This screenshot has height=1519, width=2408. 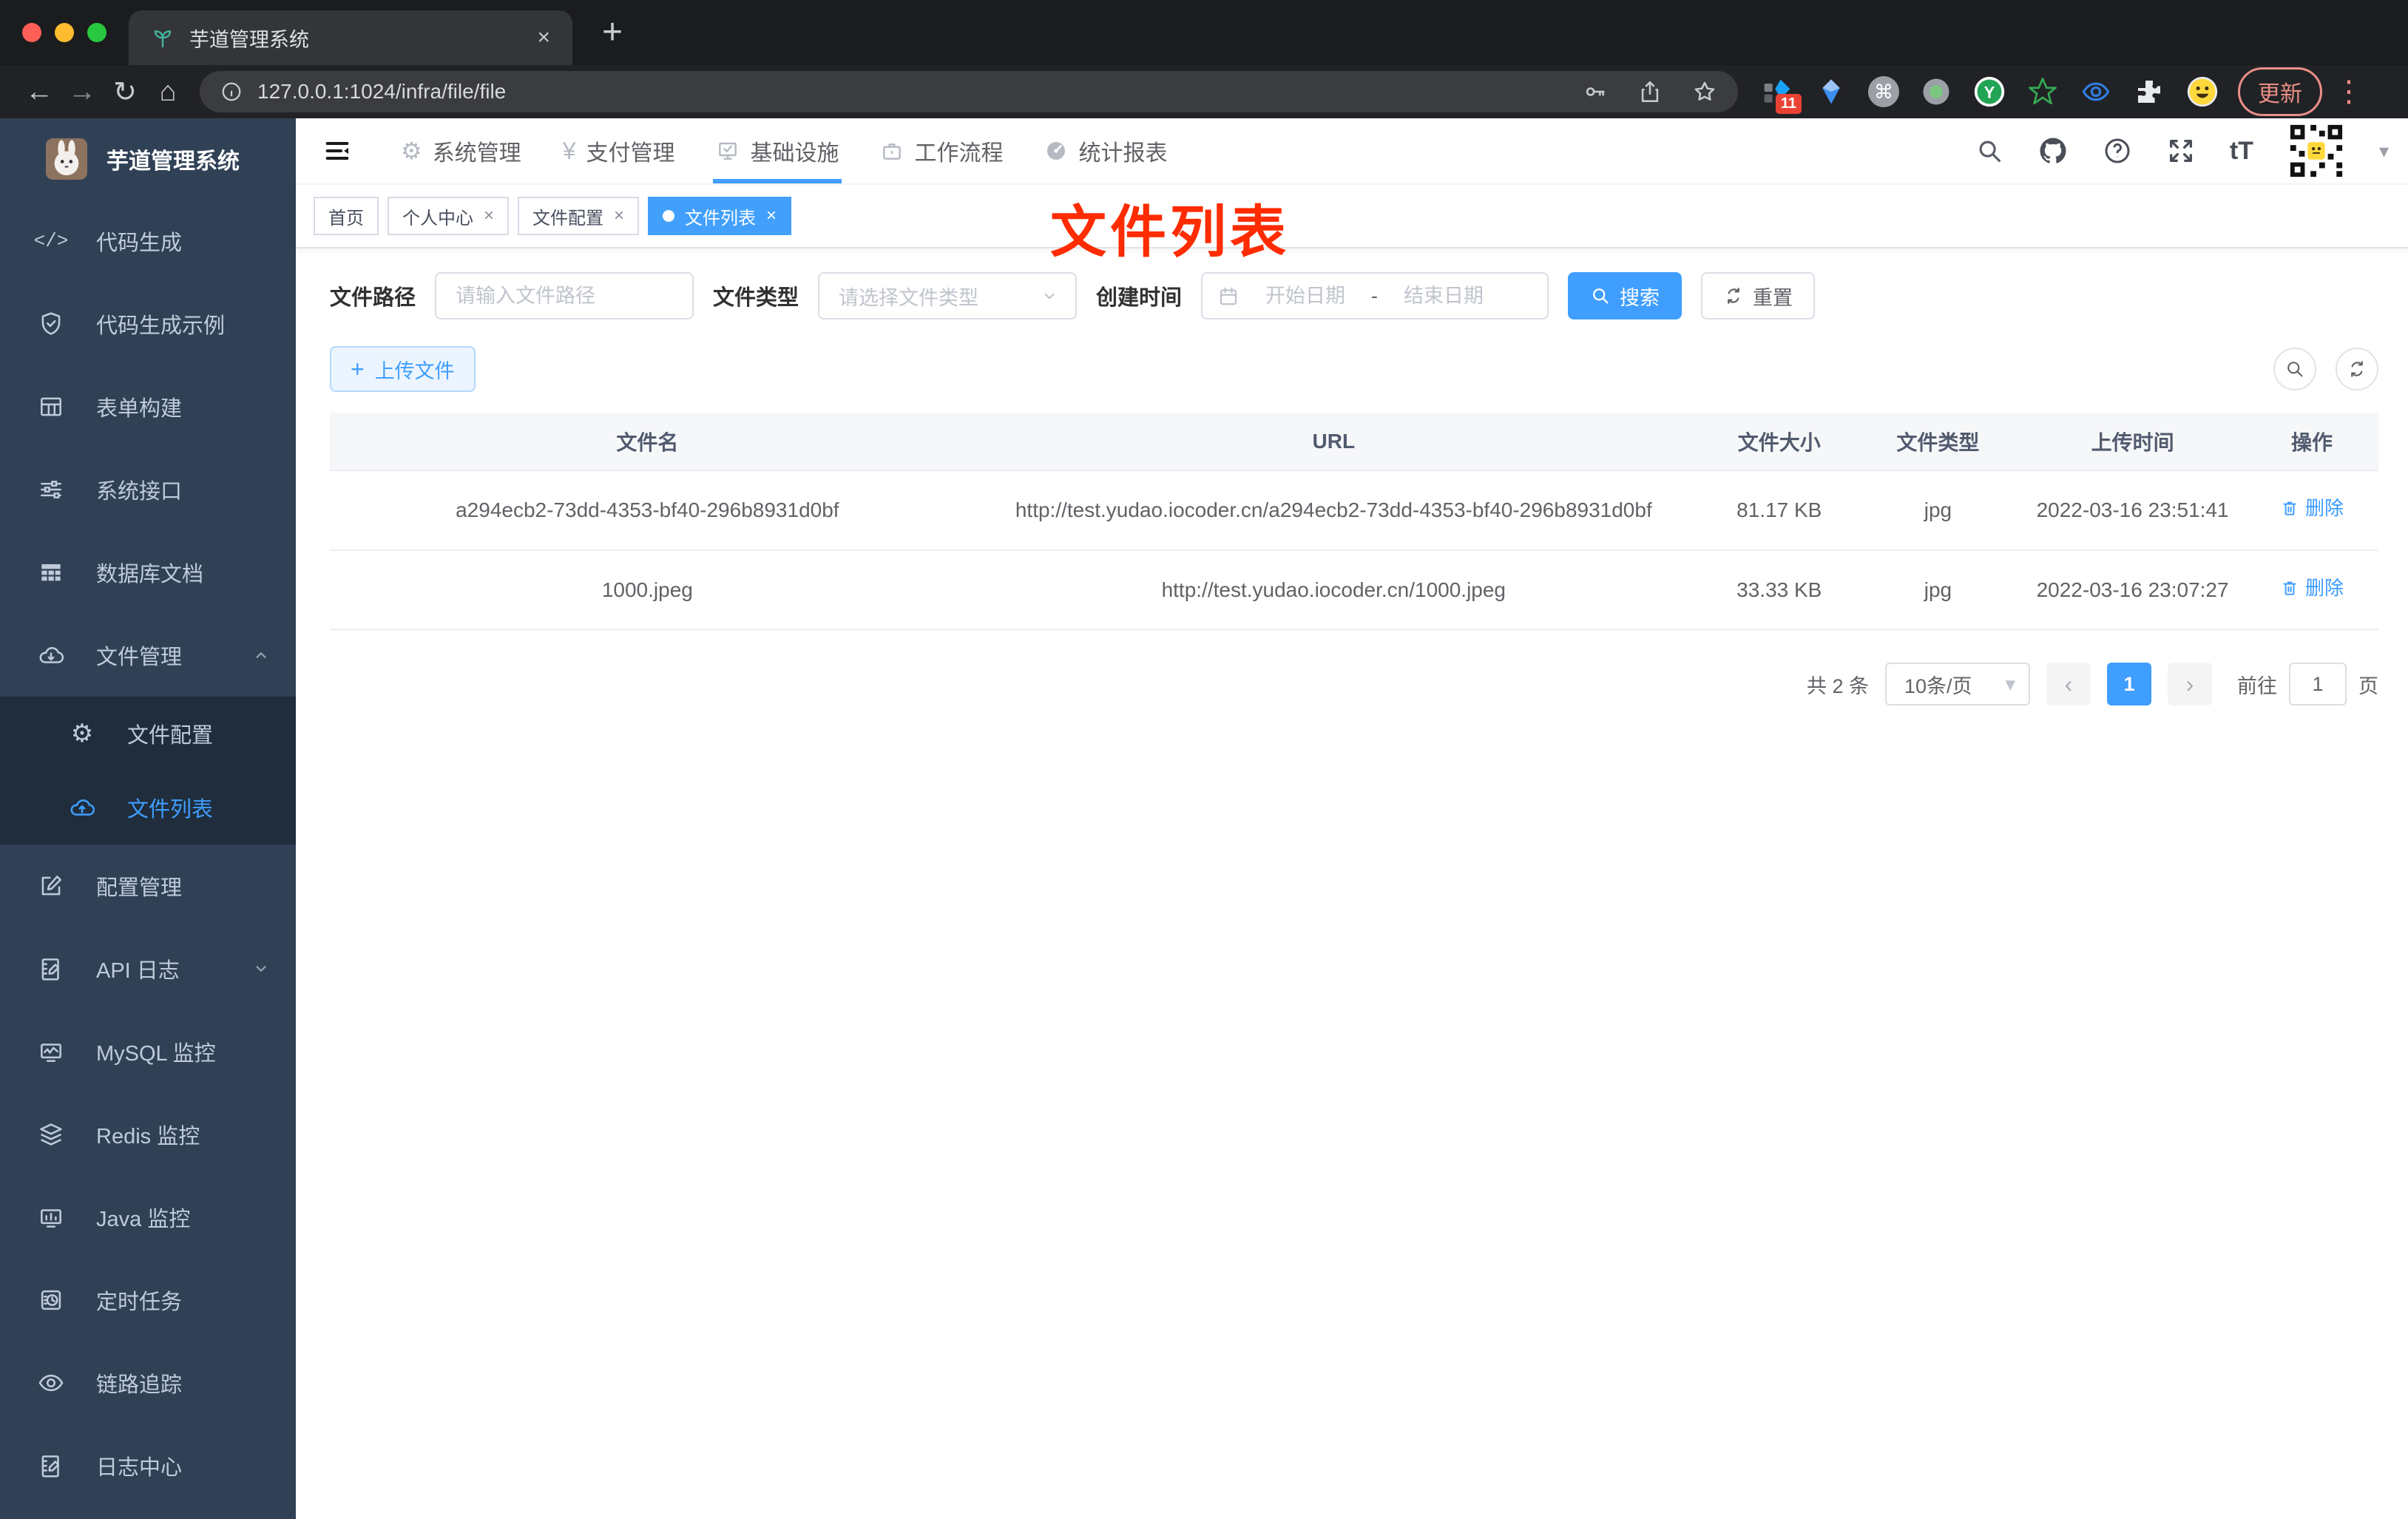 I want to click on sidebar-item-form-builder: 表单构建, so click(x=148, y=406).